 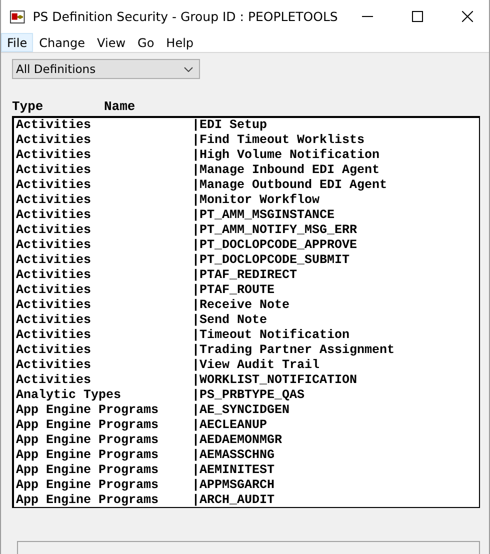 I want to click on name-cell: |Manage Inbound EDI Agent, so click(x=286, y=170).